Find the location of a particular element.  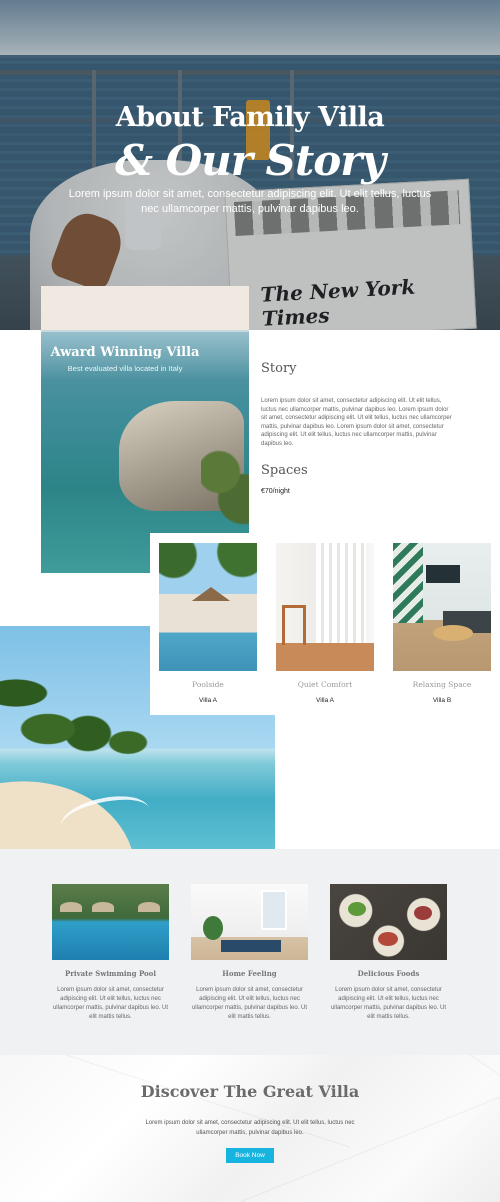

room-villa: Villa B is located at coordinates (442, 700).